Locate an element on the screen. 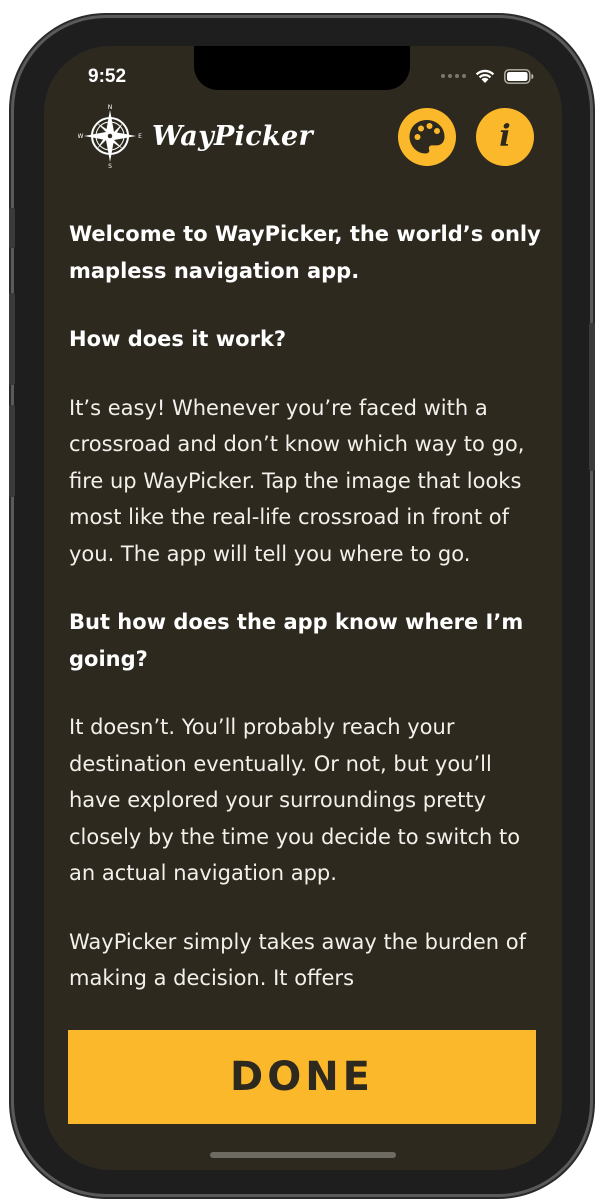  theme-button is located at coordinates (427, 137).